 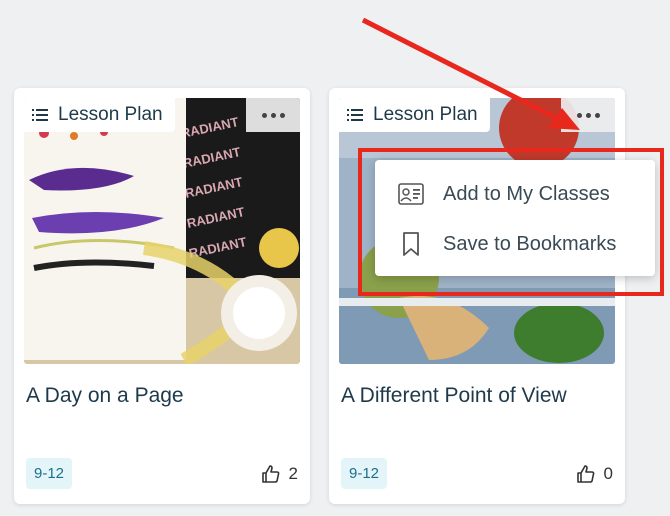 What do you see at coordinates (454, 396) in the screenshot?
I see `card-title: A Different Point of View` at bounding box center [454, 396].